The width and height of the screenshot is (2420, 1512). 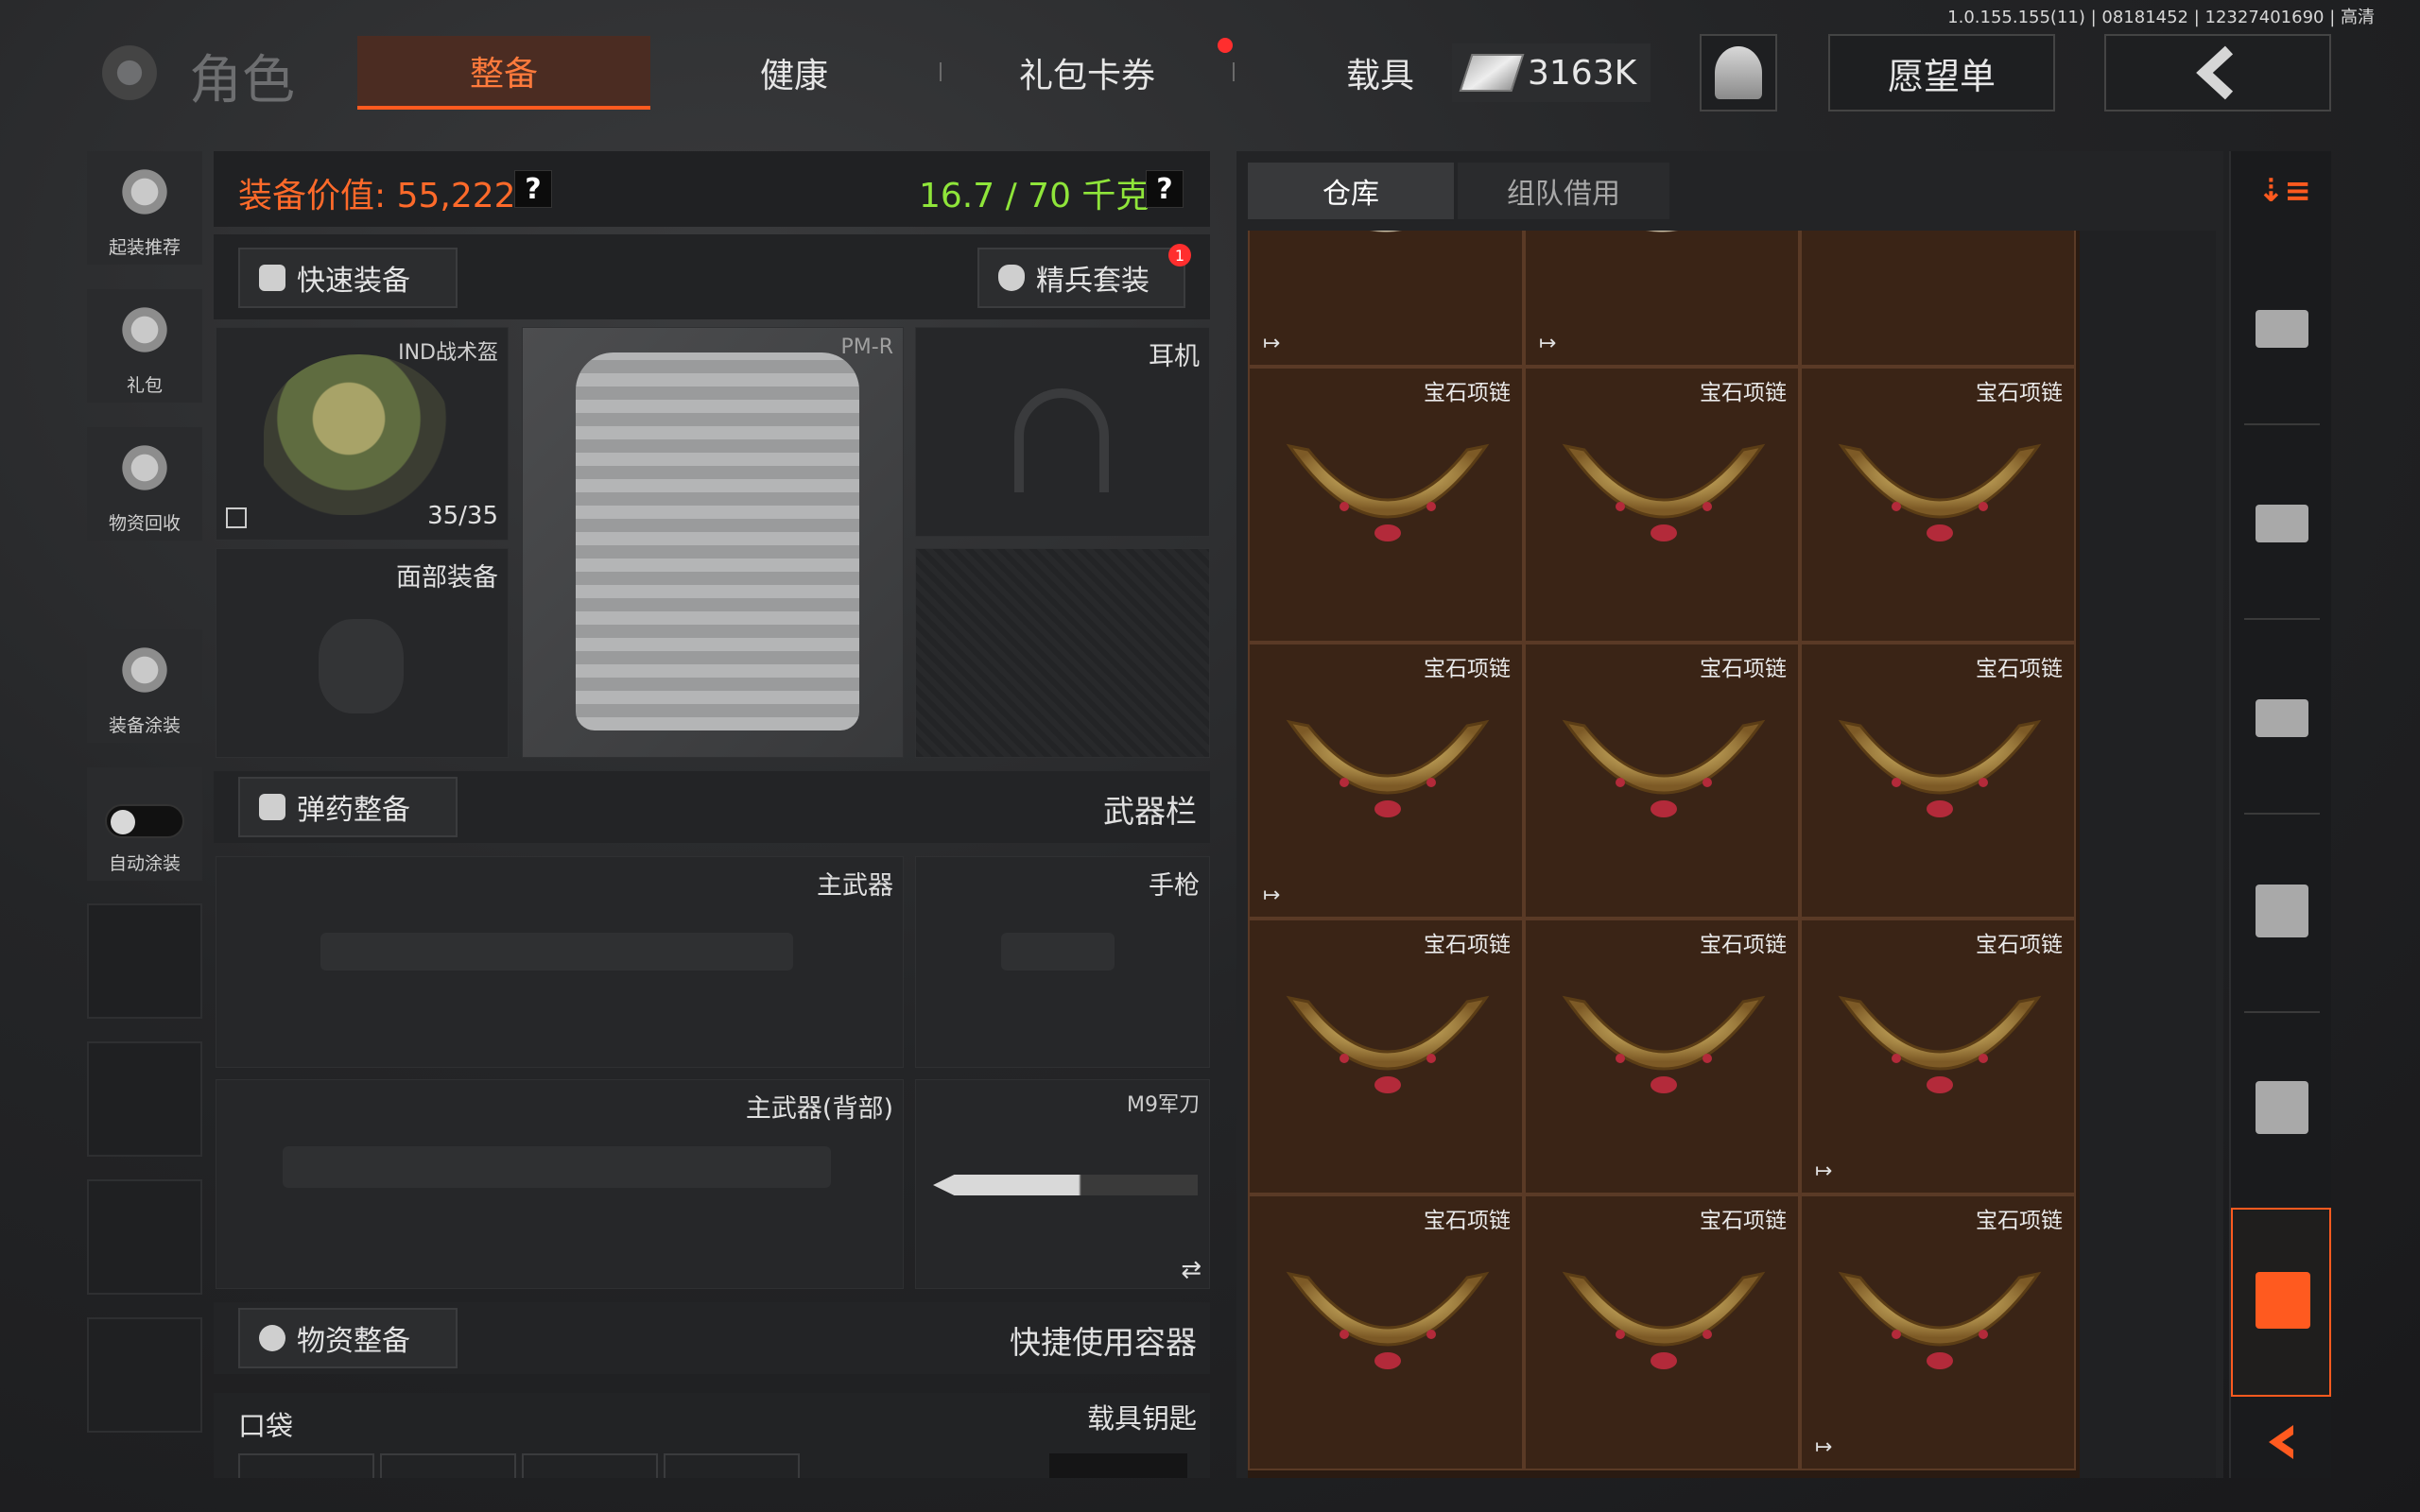 What do you see at coordinates (361, 666) in the screenshot?
I see `gasmask-icon` at bounding box center [361, 666].